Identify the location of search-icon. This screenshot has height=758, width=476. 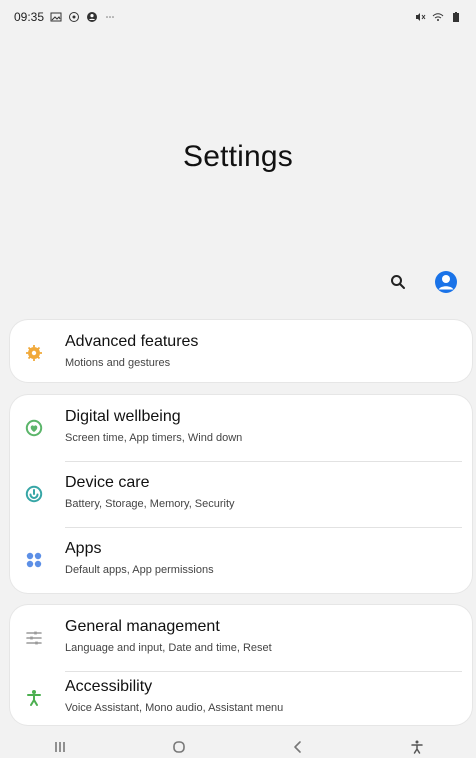
(398, 282).